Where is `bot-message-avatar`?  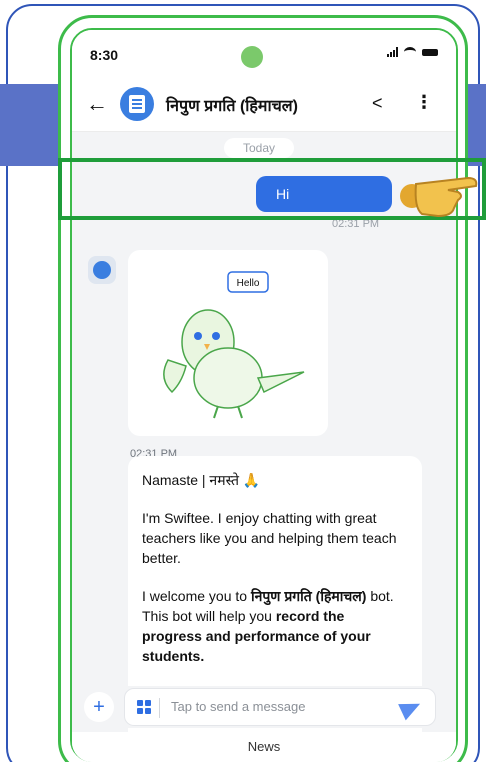
bot-message-avatar is located at coordinates (102, 270).